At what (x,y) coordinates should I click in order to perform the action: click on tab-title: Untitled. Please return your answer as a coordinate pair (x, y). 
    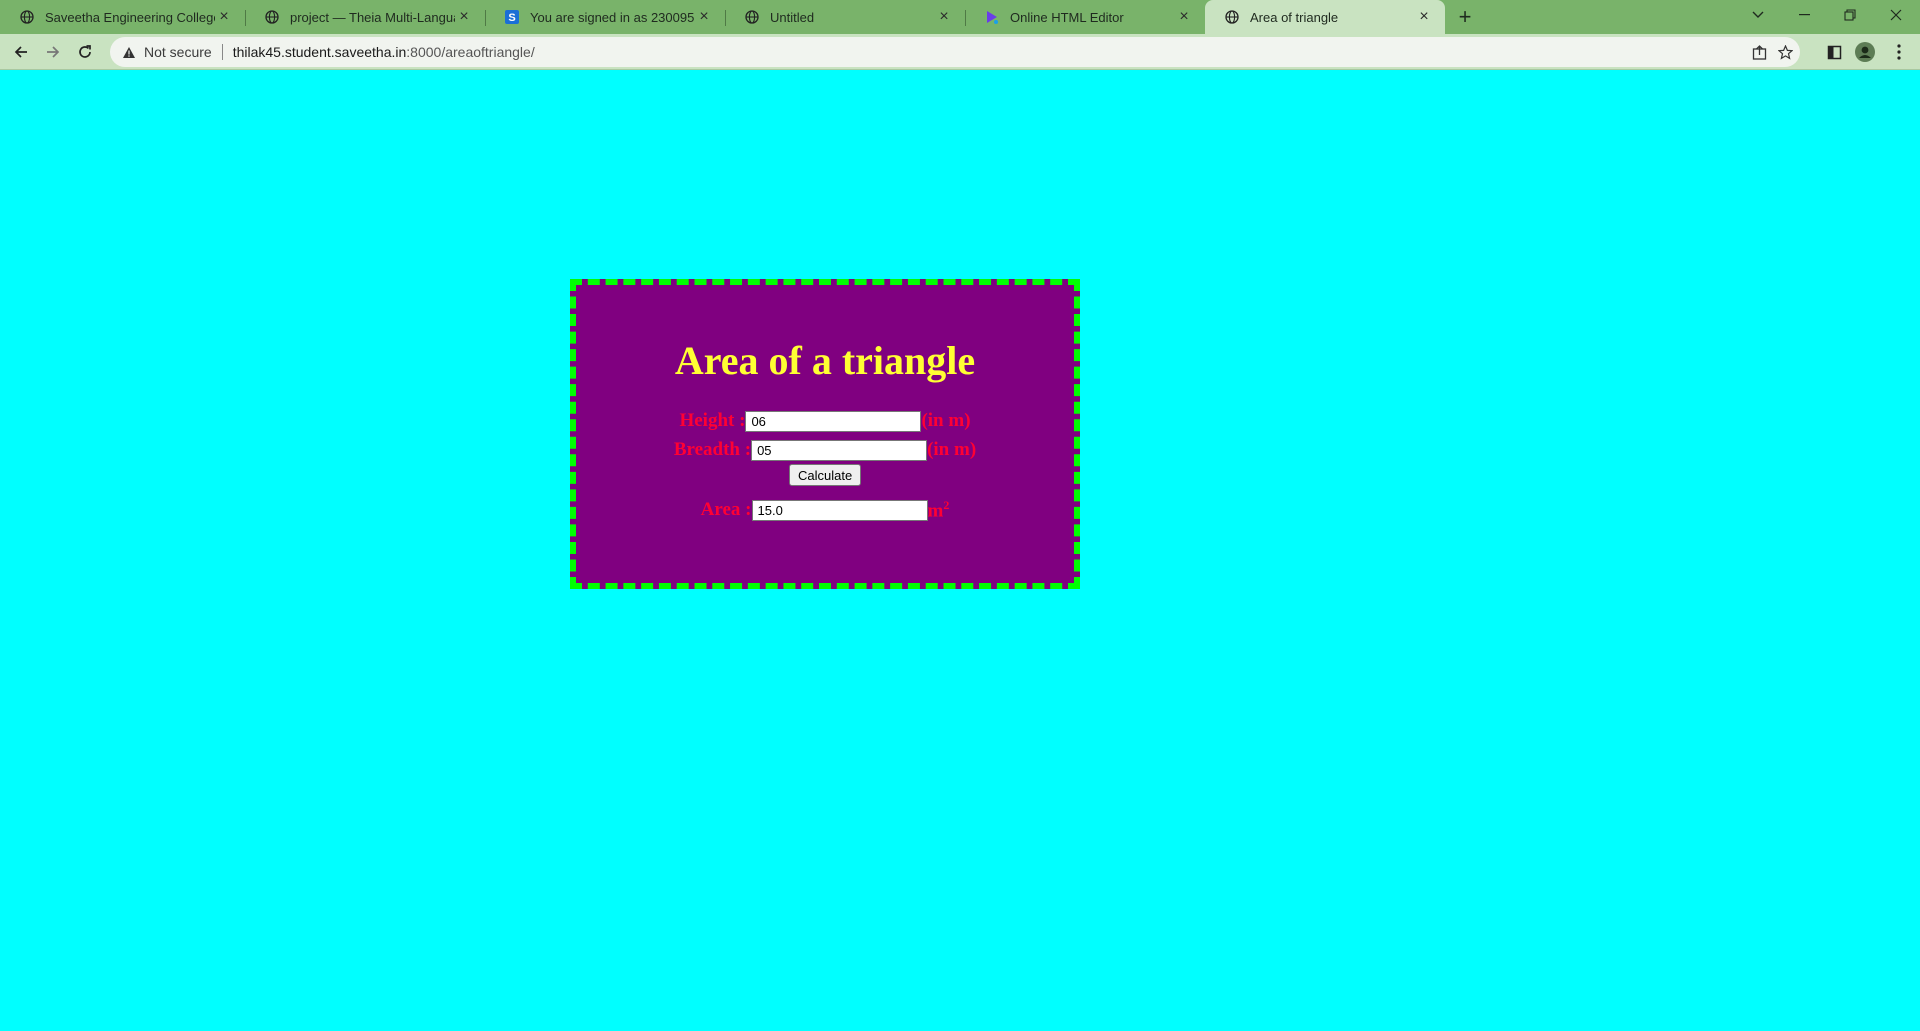
    Looking at the image, I should click on (792, 17).